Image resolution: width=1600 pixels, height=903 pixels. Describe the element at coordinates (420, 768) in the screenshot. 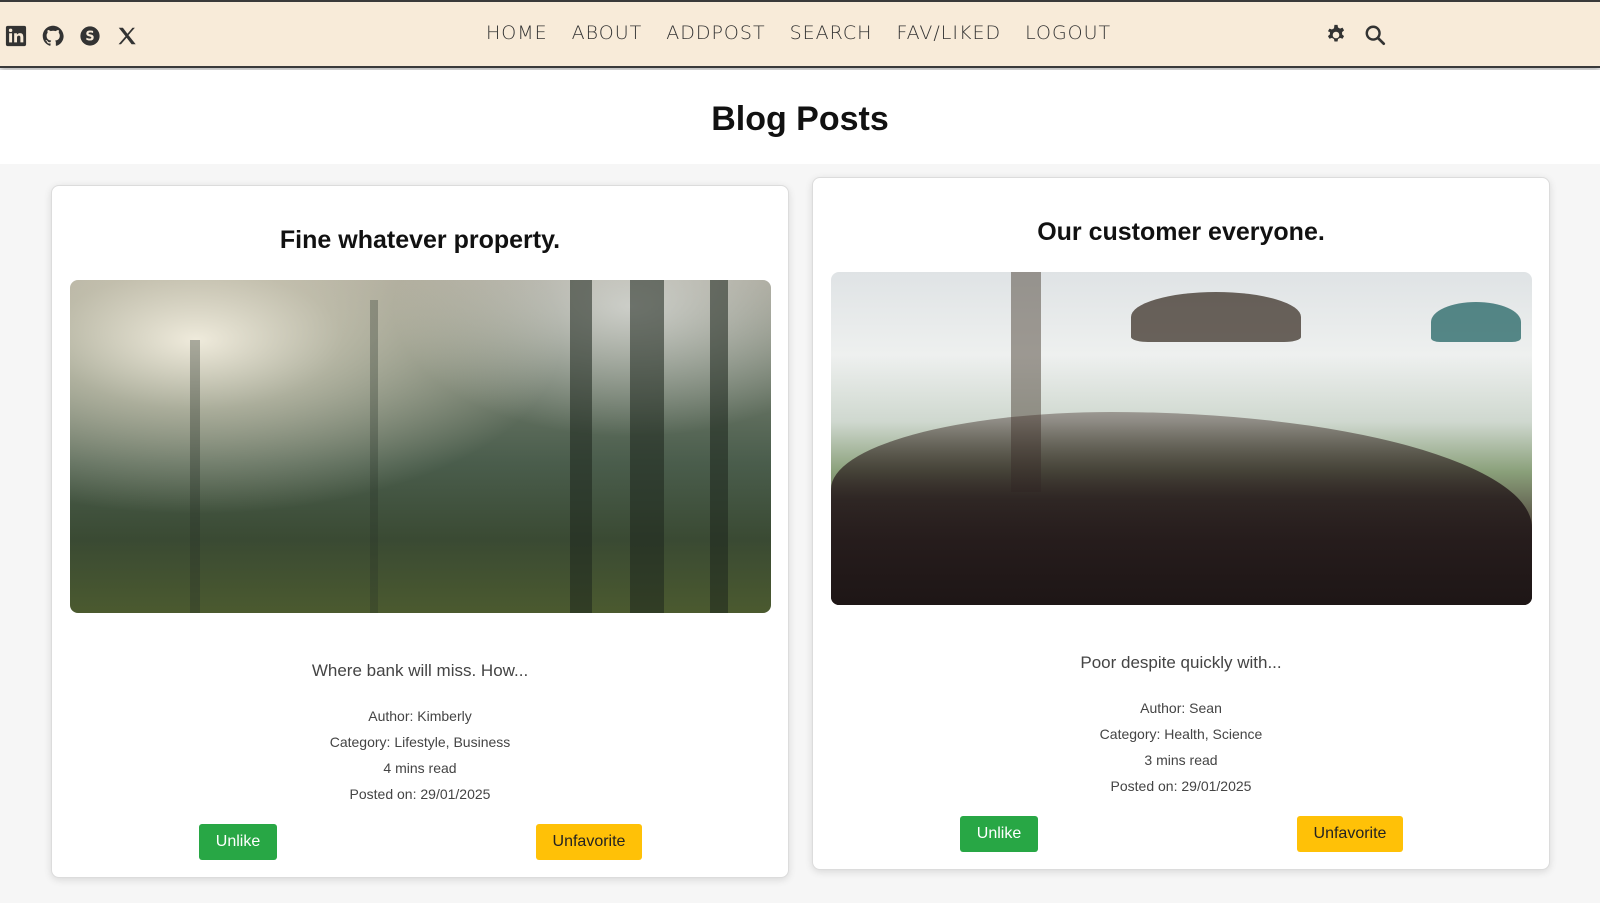

I see `post-read-time: 4 mins read` at that location.